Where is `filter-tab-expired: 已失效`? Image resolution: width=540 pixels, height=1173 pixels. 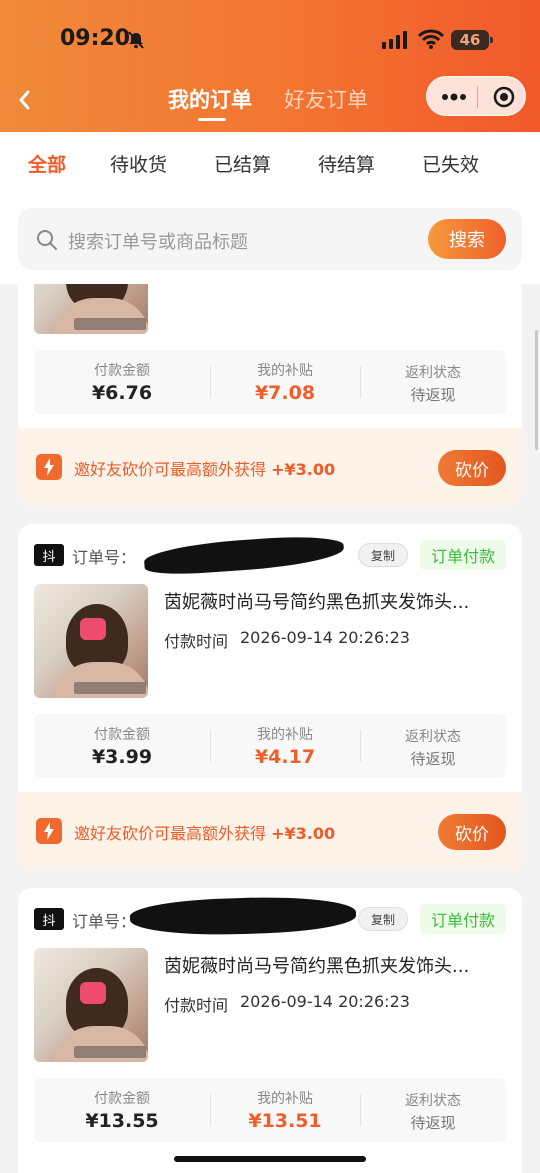
filter-tab-expired: 已失效 is located at coordinates (450, 163).